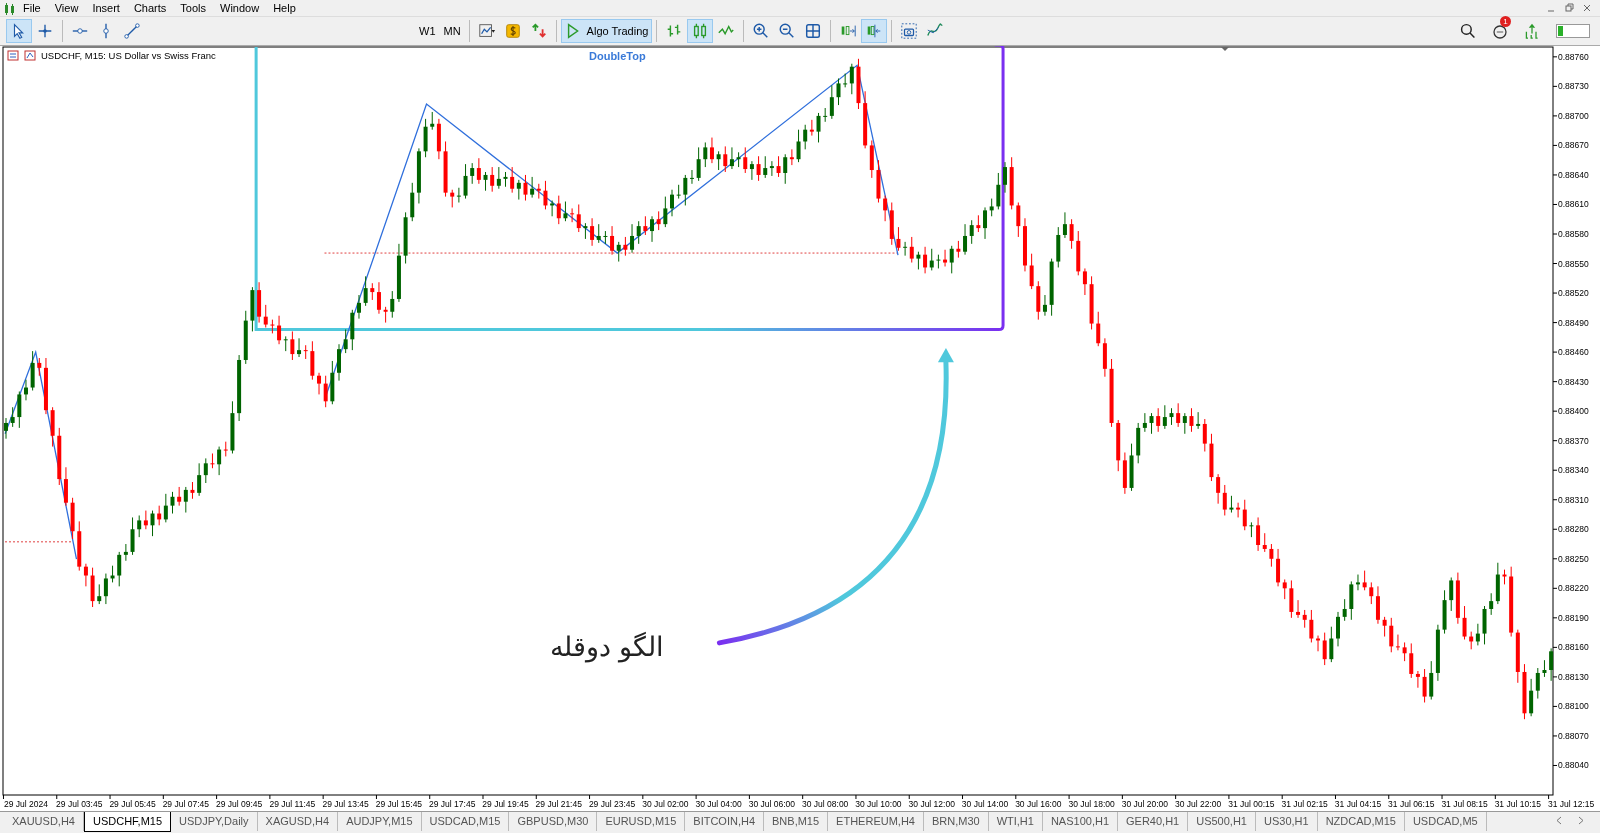 The height and width of the screenshot is (834, 1600). What do you see at coordinates (127, 822) in the screenshot?
I see `symbol-tab: USDCHF,M15` at bounding box center [127, 822].